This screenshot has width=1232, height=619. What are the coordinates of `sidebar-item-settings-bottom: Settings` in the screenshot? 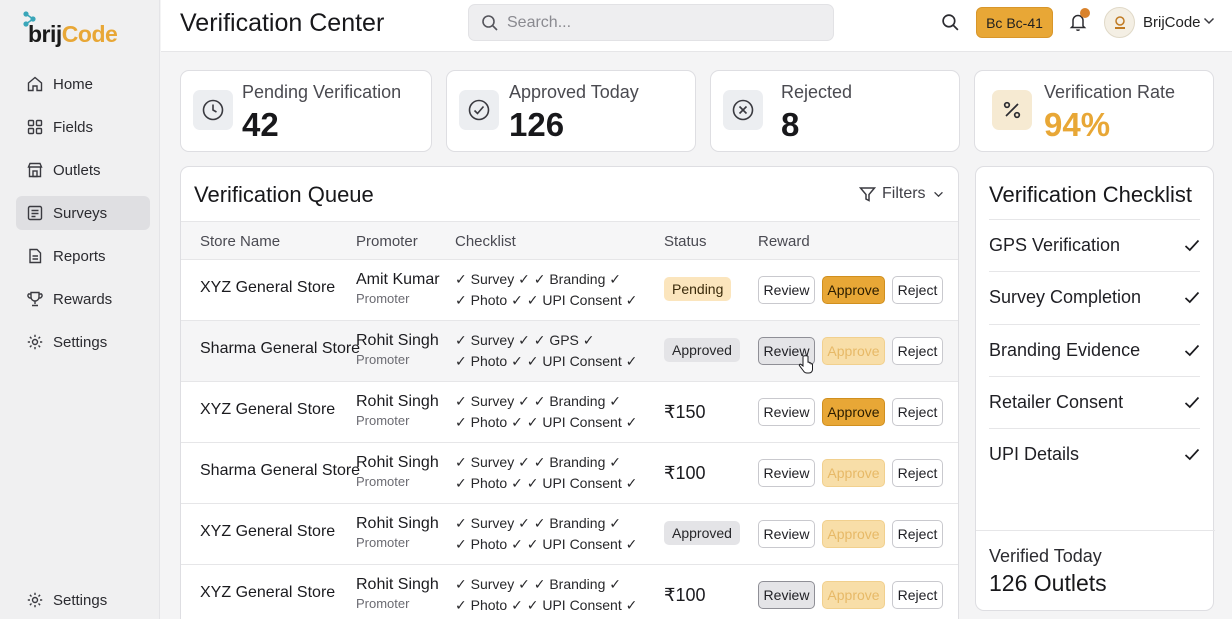 It's located at (83, 600).